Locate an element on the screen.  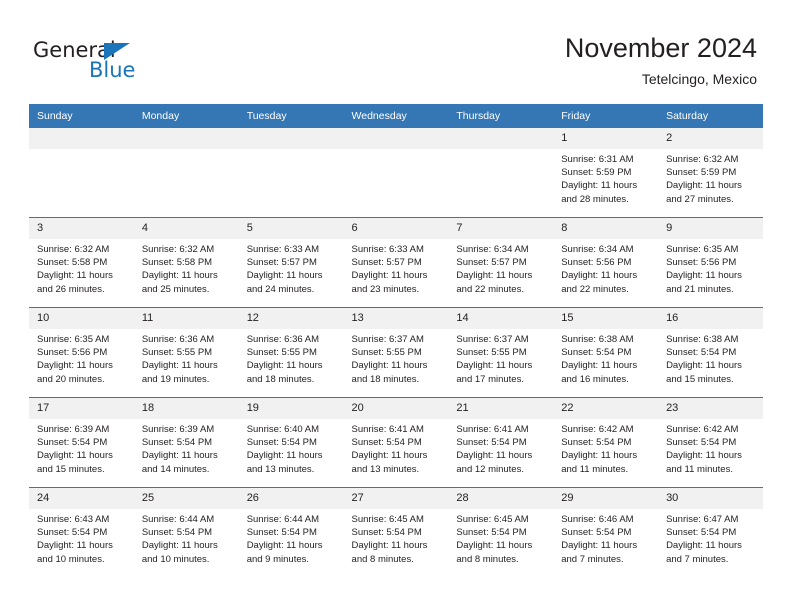
sunrise-text: Sunrise: 6:46 AM is located at coordinates (597, 519).